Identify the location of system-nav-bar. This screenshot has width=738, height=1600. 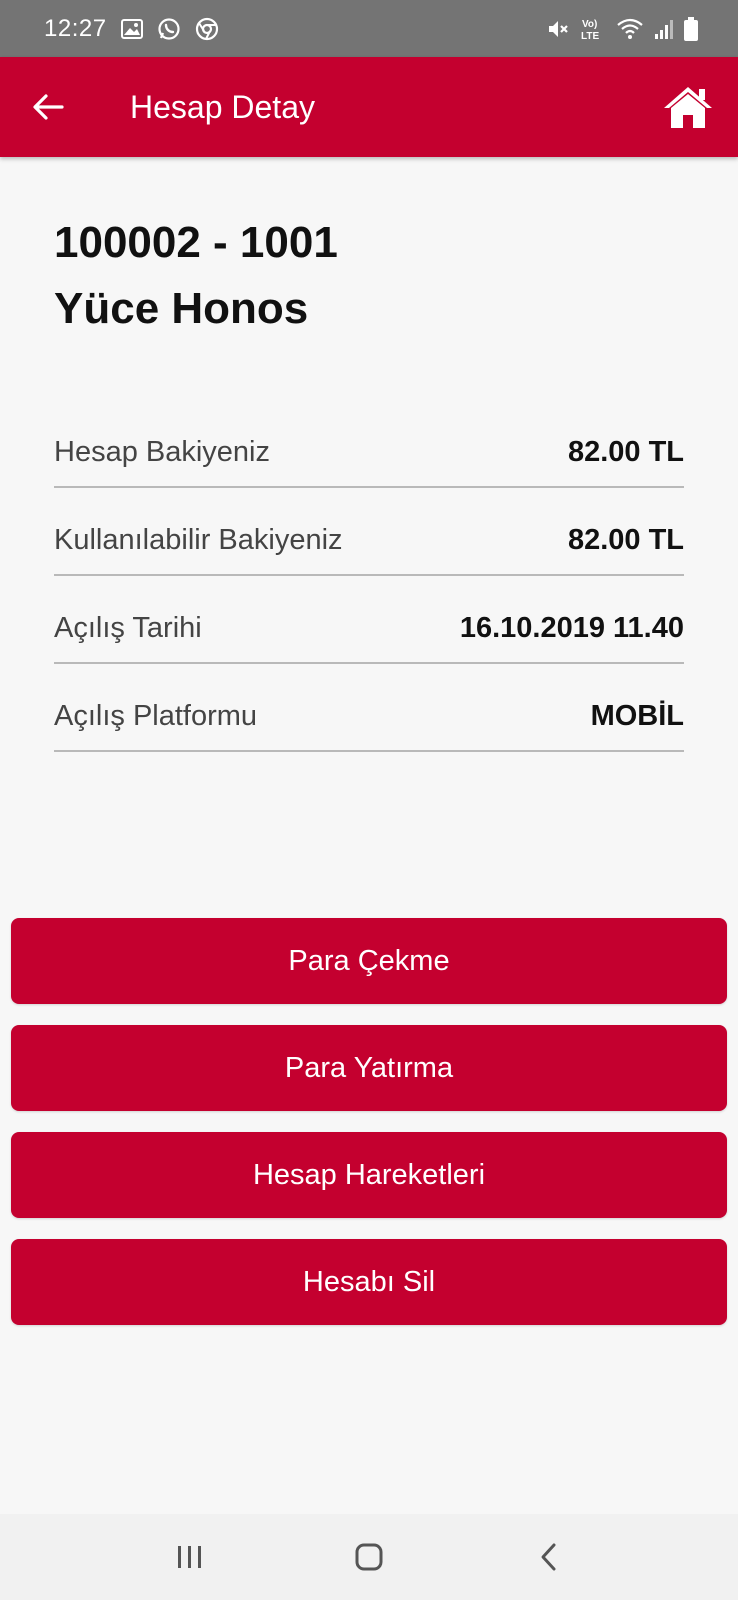
(369, 1557).